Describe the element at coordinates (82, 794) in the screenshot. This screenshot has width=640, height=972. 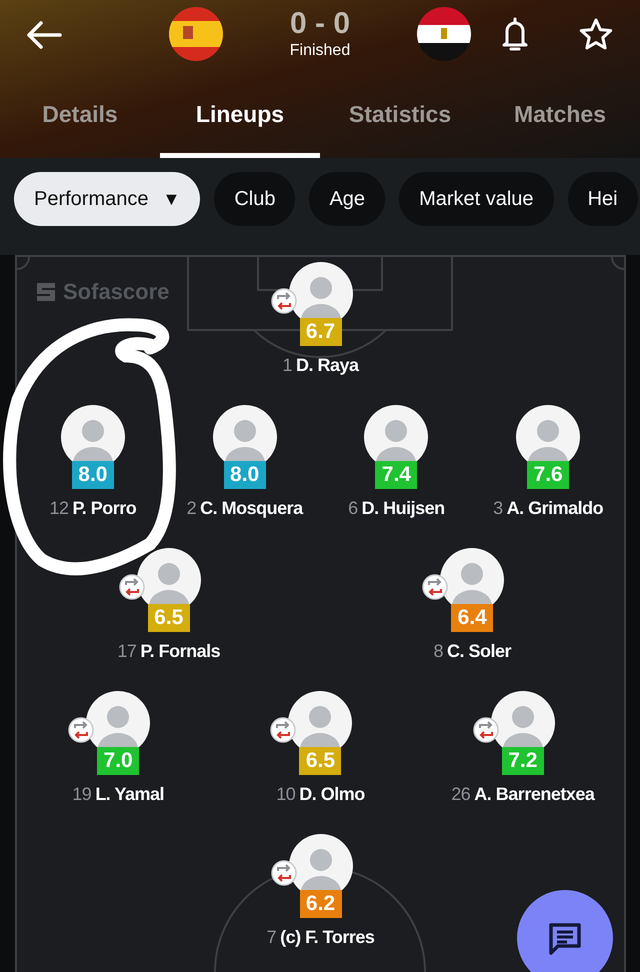
I see `shirt-number: 19` at that location.